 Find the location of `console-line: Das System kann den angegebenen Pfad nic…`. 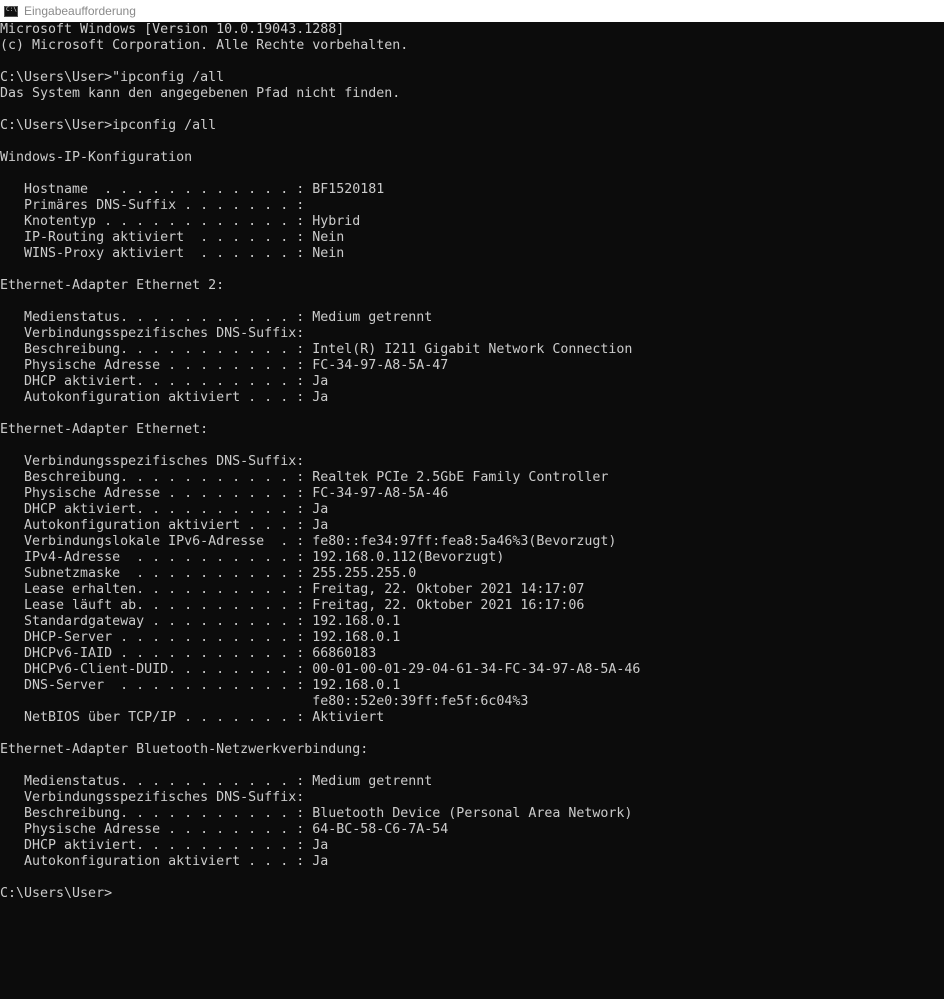

console-line: Das System kann den angegebenen Pfad nic… is located at coordinates (200, 93).